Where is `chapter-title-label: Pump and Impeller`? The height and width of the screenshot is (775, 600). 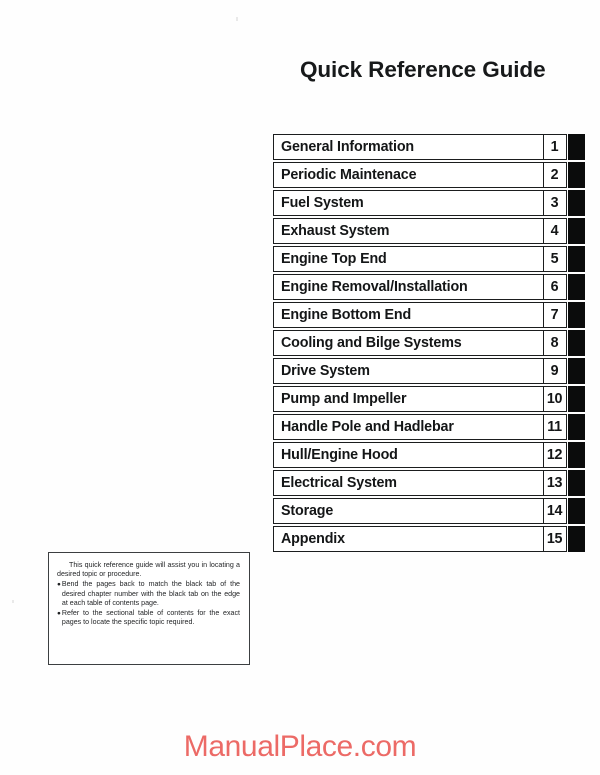 chapter-title-label: Pump and Impeller is located at coordinates (344, 399).